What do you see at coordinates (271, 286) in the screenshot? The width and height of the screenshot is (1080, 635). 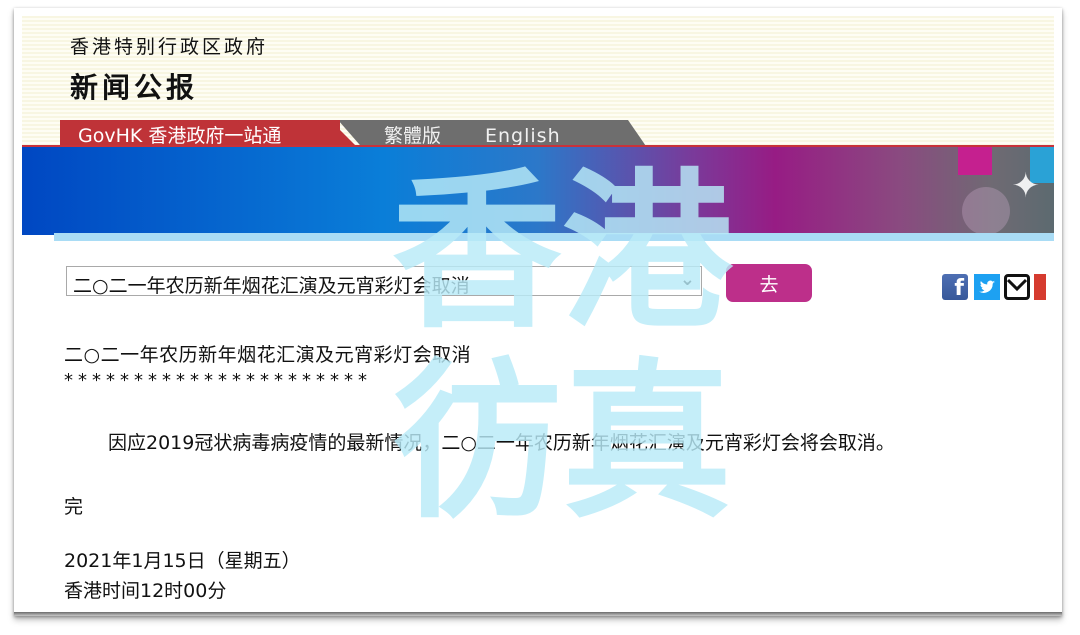 I see `select-value: 二○二一年农历新年烟花汇演及元宵彩灯会取消` at bounding box center [271, 286].